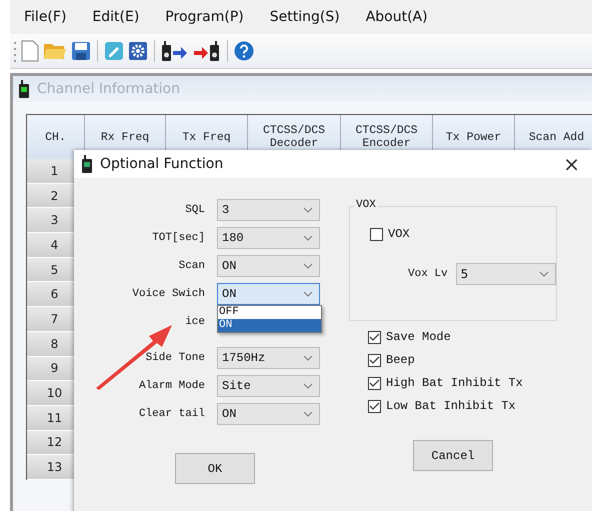 The width and height of the screenshot is (592, 511). What do you see at coordinates (178, 238) in the screenshot?
I see `field-label: TOT[sec]` at bounding box center [178, 238].